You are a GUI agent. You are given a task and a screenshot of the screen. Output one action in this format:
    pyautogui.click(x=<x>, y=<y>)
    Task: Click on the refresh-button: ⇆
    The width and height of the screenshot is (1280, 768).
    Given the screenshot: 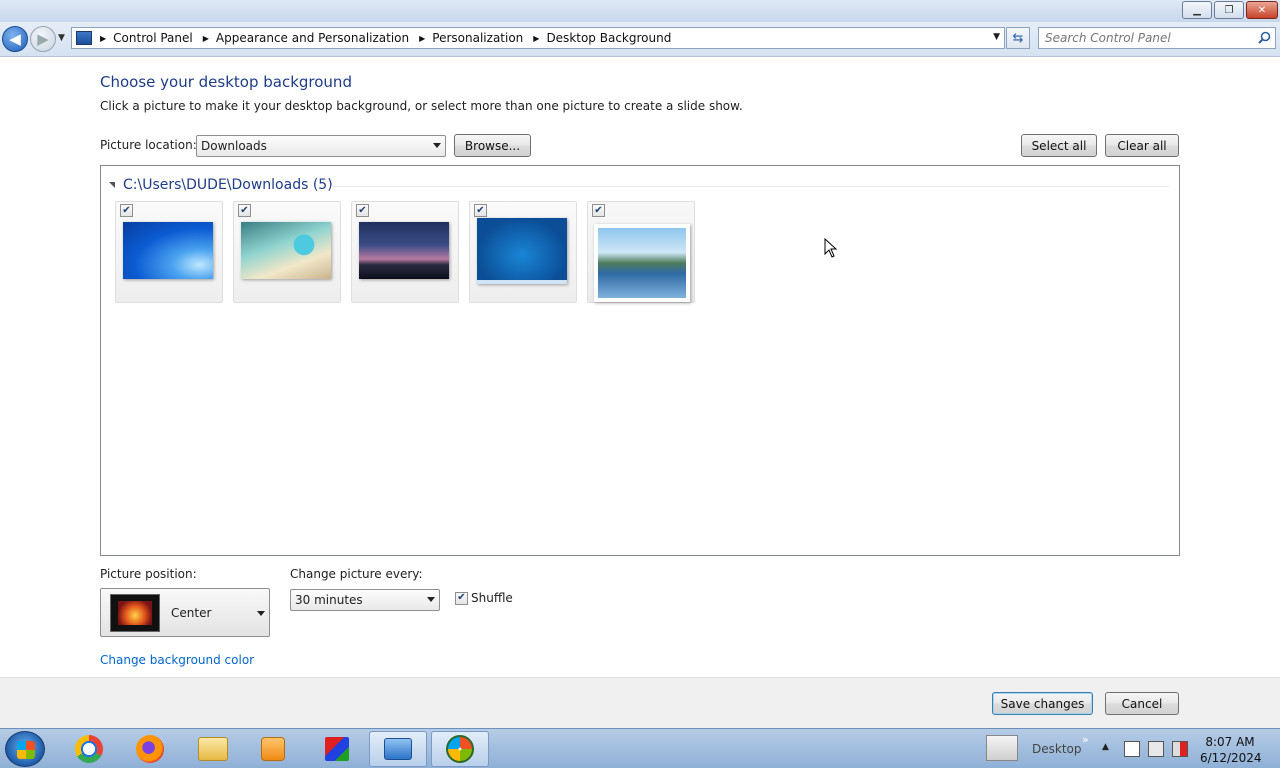 What is the action you would take?
    pyautogui.click(x=1018, y=38)
    